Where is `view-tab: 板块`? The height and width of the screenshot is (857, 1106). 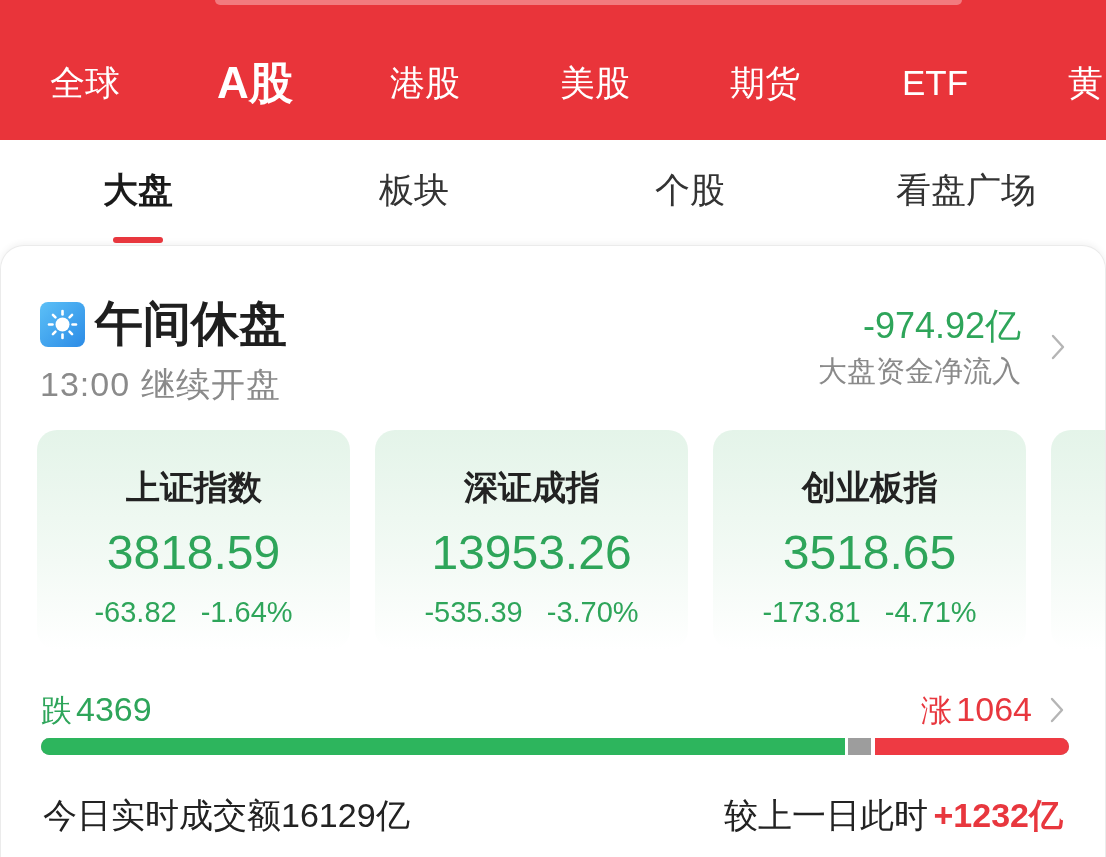
view-tab: 板块 is located at coordinates (414, 190).